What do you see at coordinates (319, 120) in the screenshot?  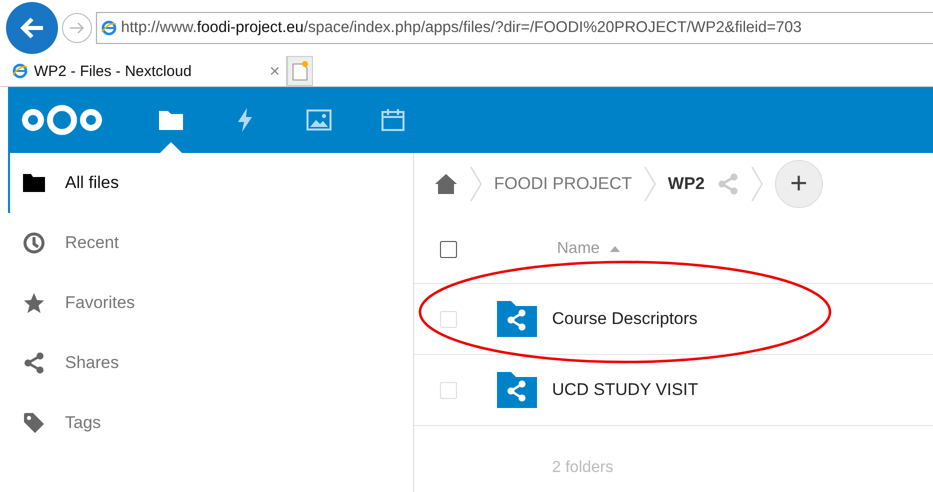 I see `image-icon` at bounding box center [319, 120].